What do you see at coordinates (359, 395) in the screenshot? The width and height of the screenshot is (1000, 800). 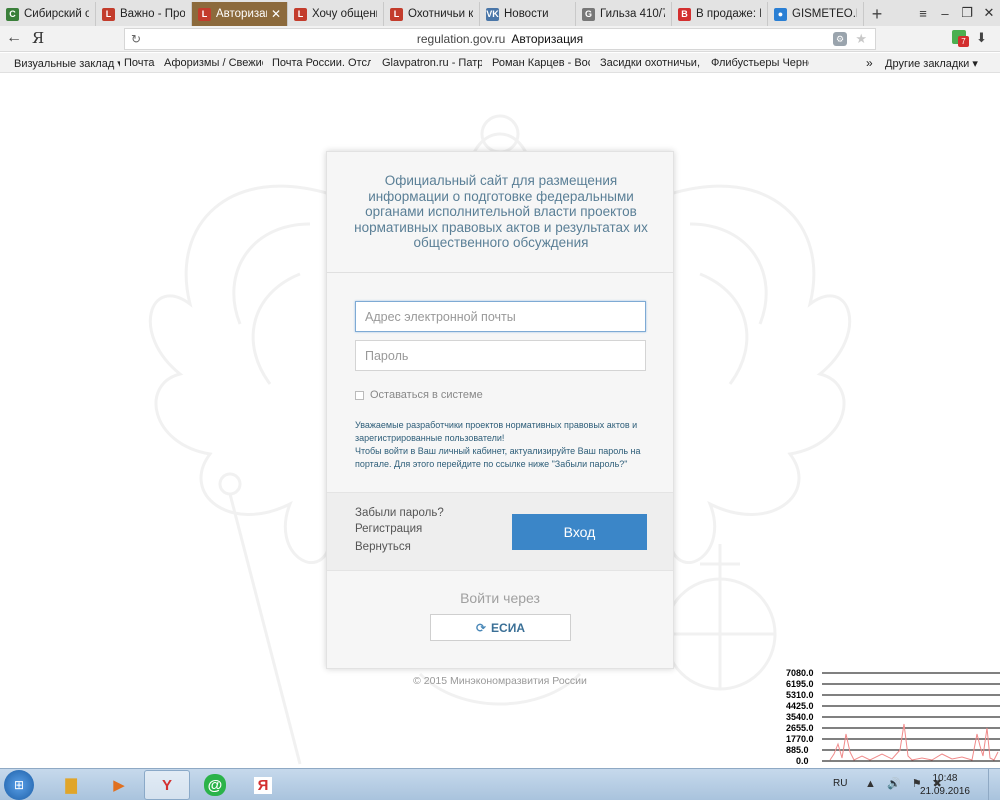 I see `remember-checkbox` at bounding box center [359, 395].